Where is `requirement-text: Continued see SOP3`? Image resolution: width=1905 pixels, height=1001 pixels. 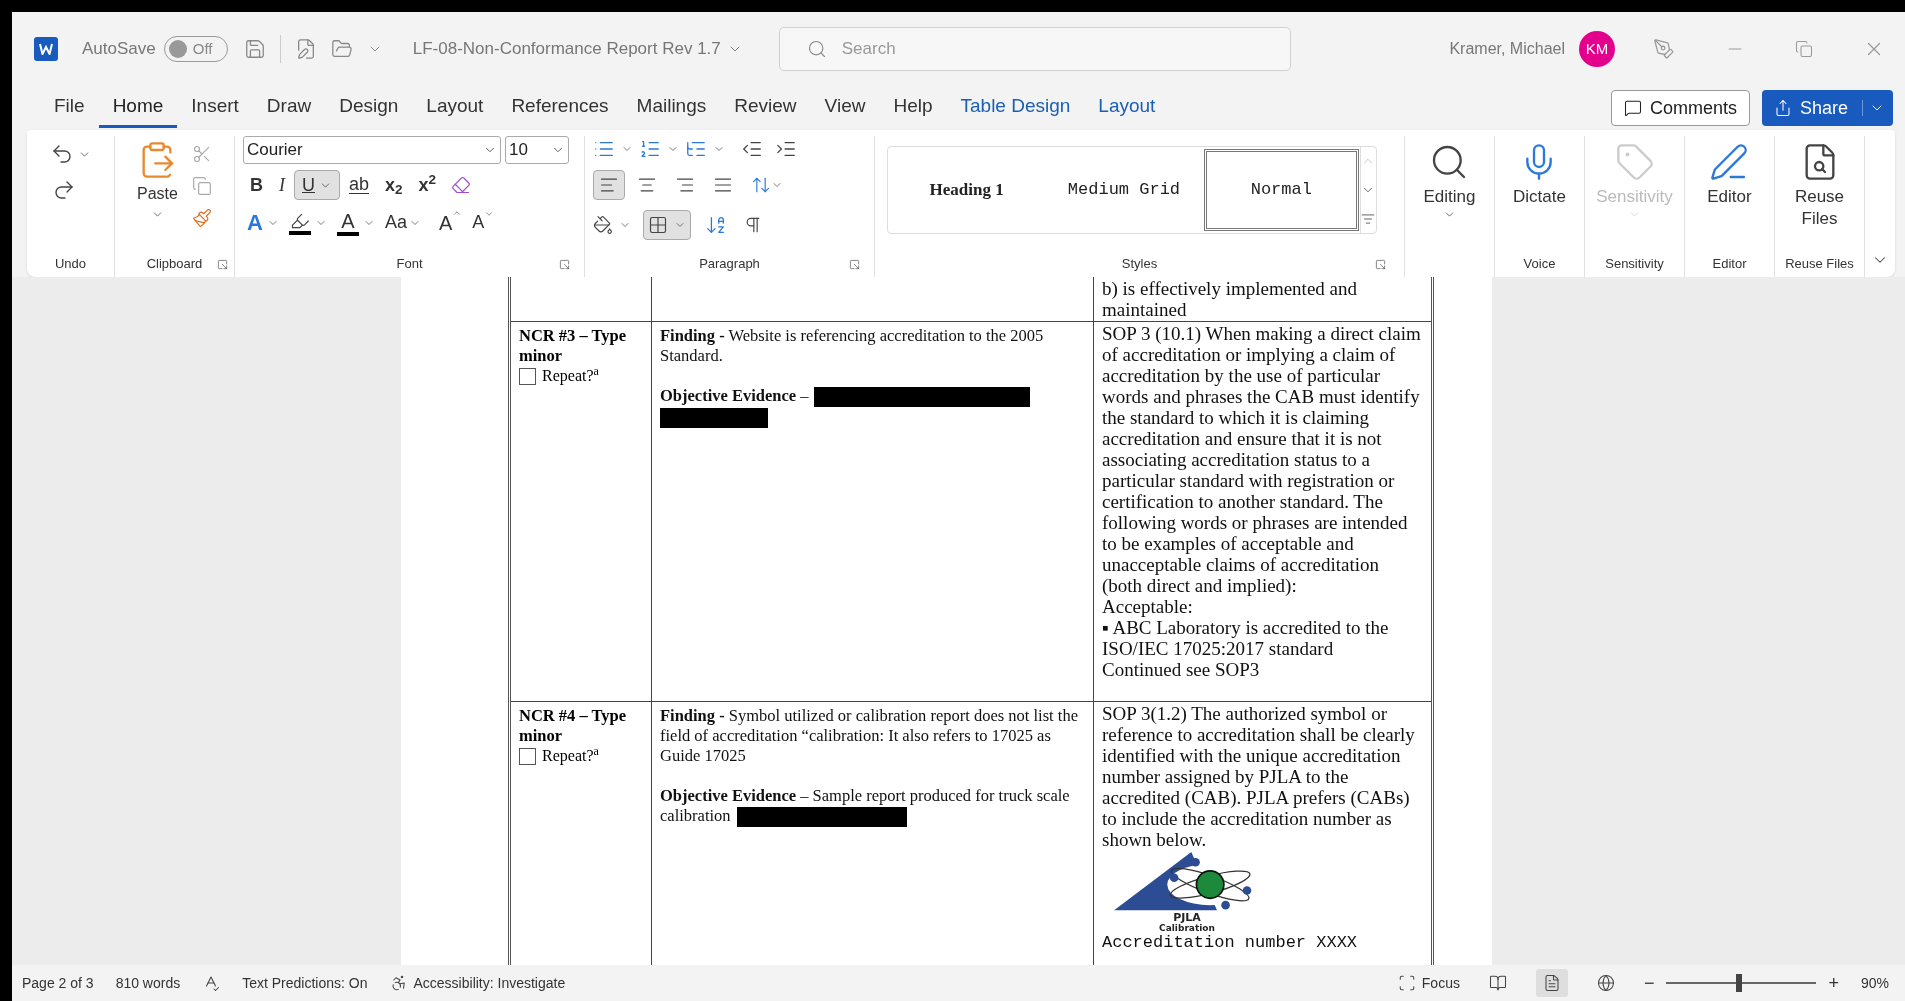 requirement-text: Continued see SOP3 is located at coordinates (1181, 669).